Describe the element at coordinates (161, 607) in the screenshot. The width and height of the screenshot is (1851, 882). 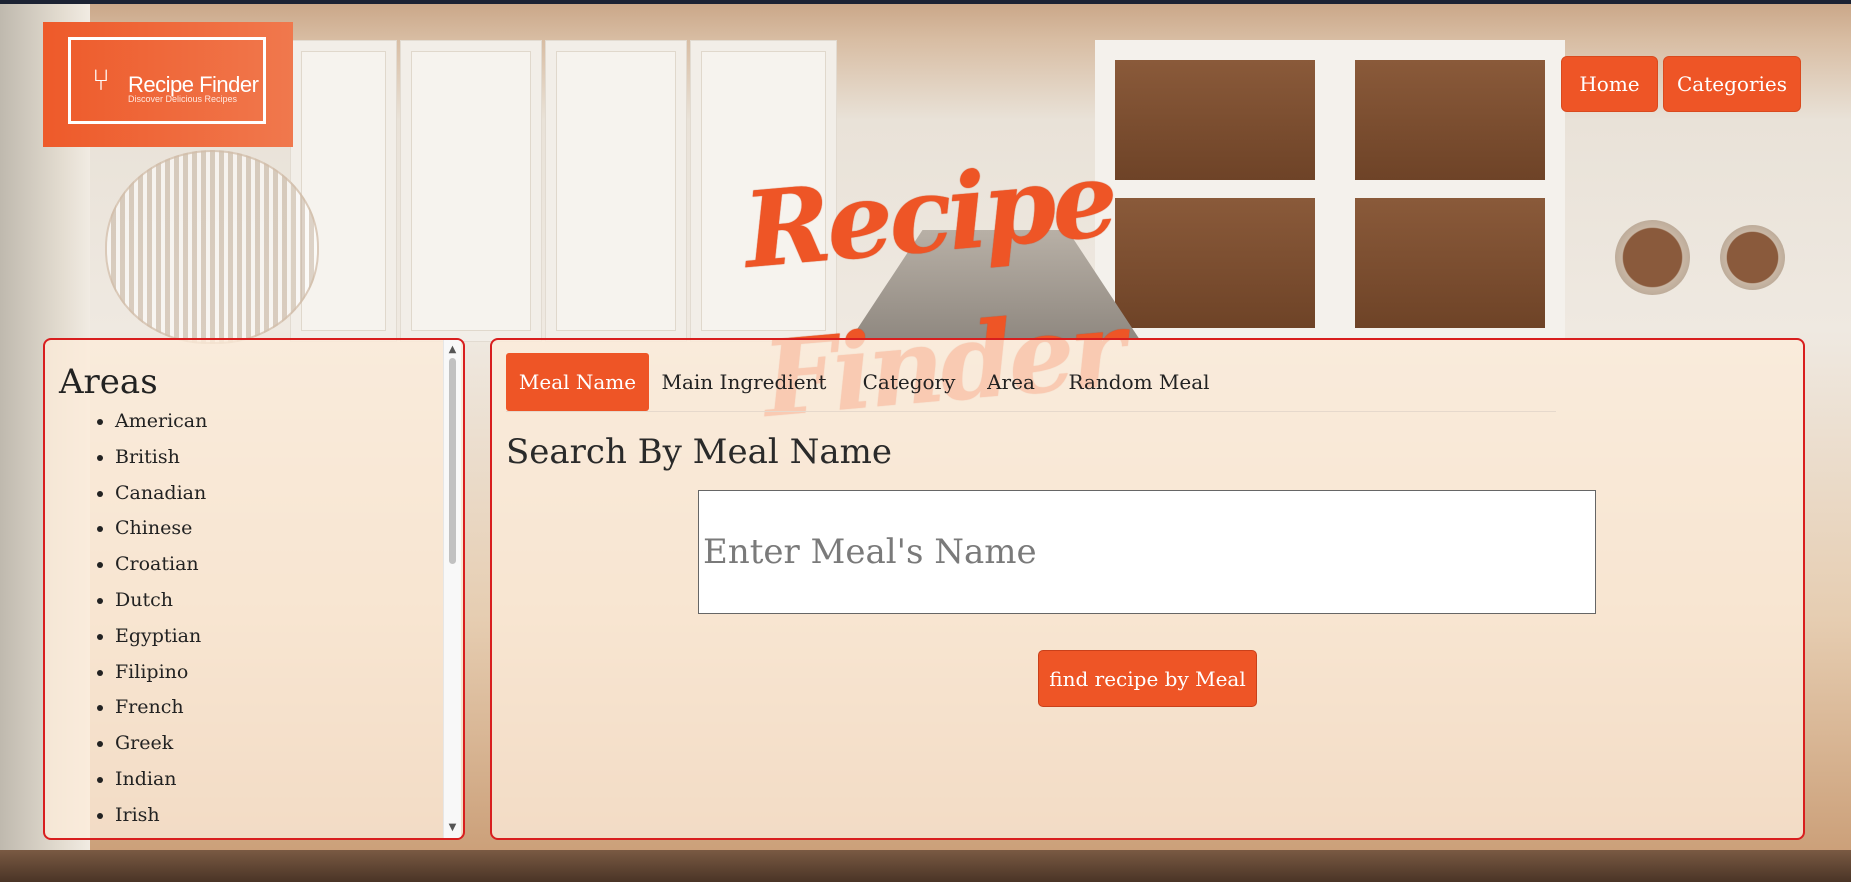
I see `area-item-dutch: Dutch` at that location.